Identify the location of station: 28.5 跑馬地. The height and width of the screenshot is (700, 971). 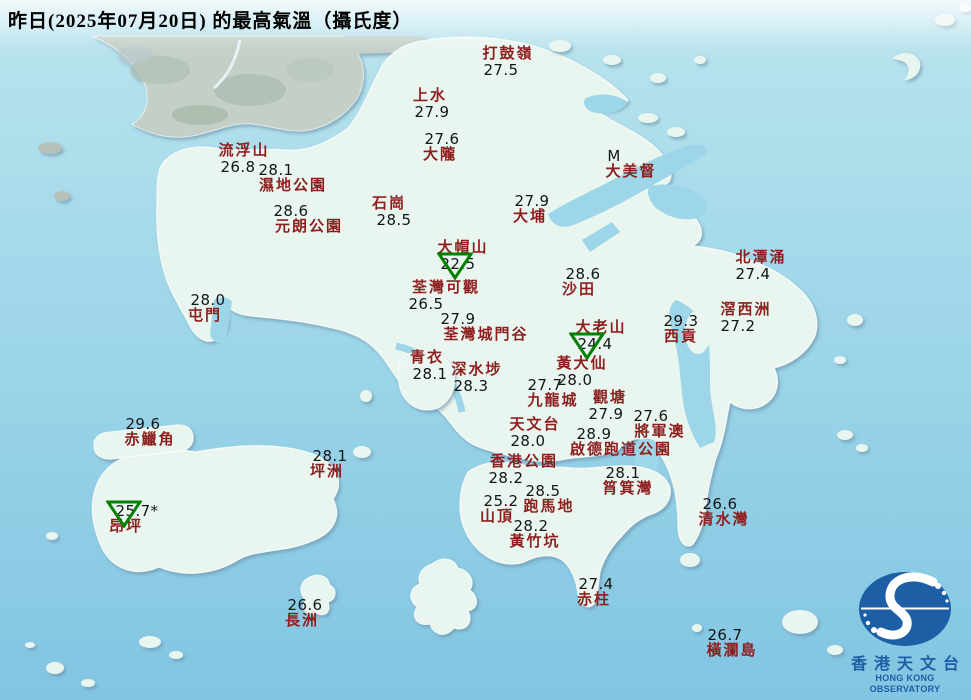
(549, 499).